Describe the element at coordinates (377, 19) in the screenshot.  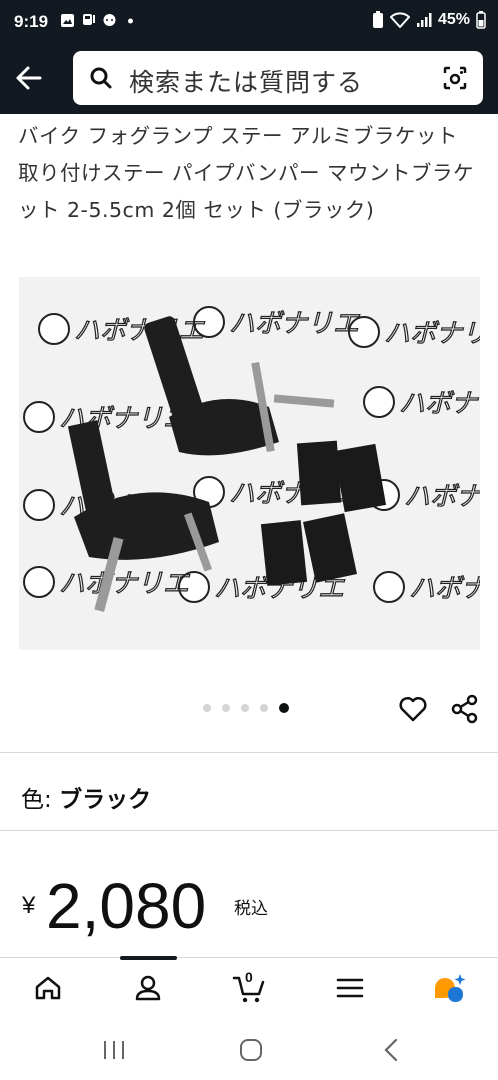
I see `battery-saver-icon` at that location.